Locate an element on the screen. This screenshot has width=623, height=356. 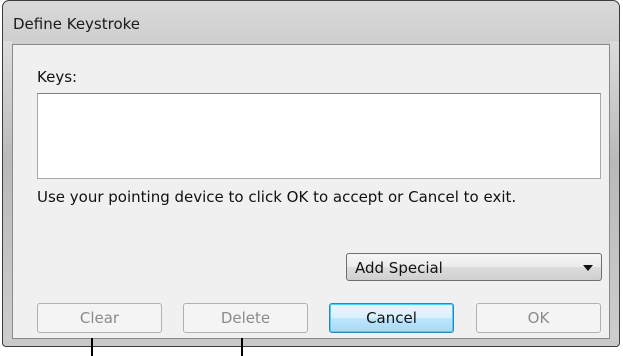
add-special-selected-value: Add Special is located at coordinates (399, 268).